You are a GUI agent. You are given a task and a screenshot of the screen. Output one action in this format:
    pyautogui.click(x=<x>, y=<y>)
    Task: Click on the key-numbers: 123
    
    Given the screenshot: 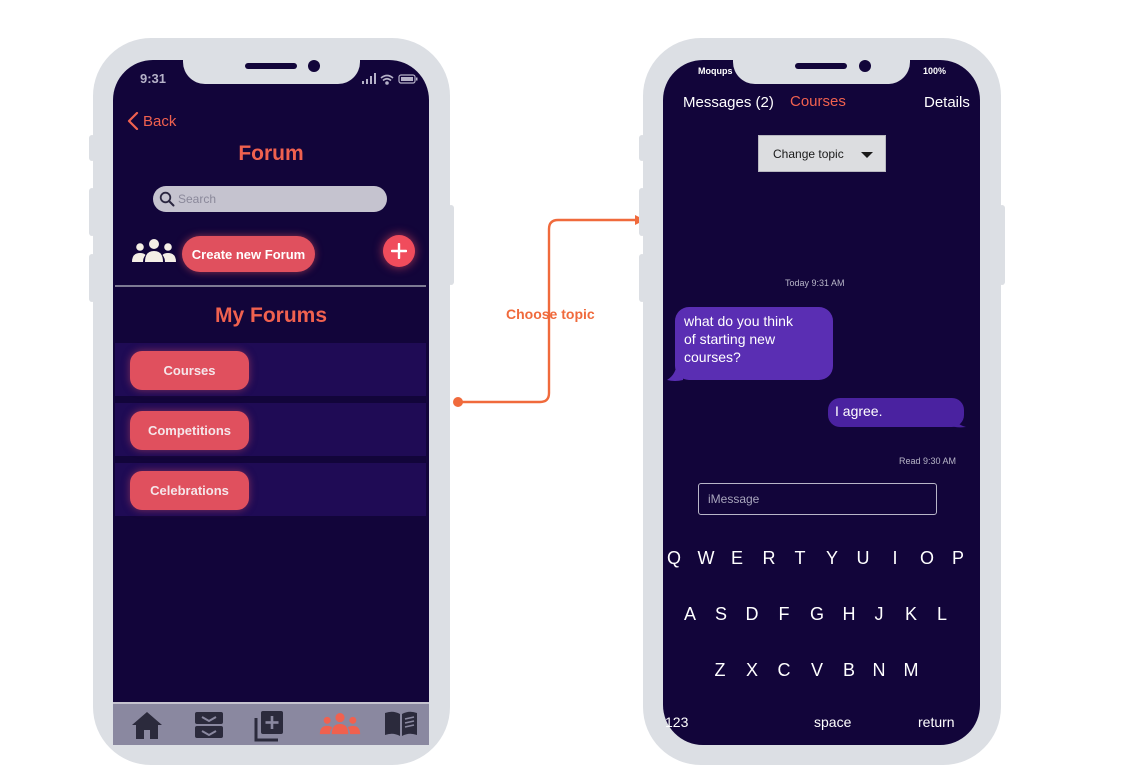 What is the action you would take?
    pyautogui.click(x=676, y=722)
    